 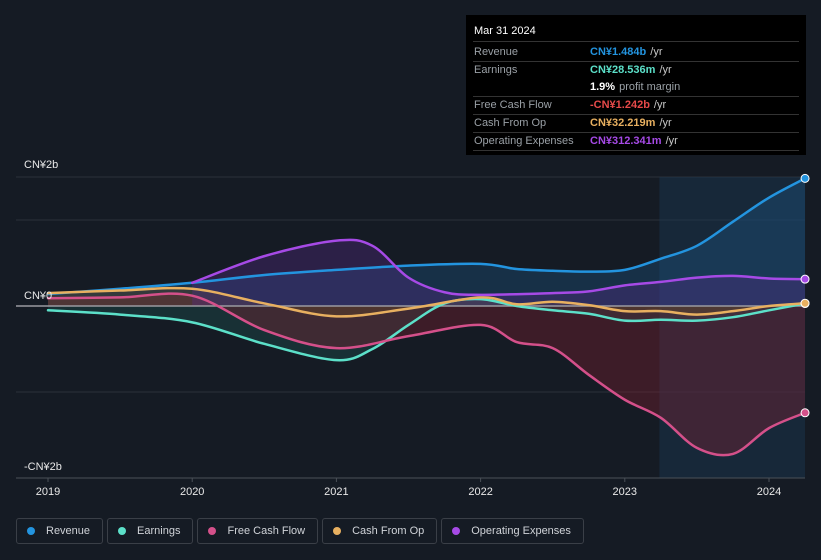 What do you see at coordinates (805, 279) in the screenshot?
I see `operating-expenses-endpoint` at bounding box center [805, 279].